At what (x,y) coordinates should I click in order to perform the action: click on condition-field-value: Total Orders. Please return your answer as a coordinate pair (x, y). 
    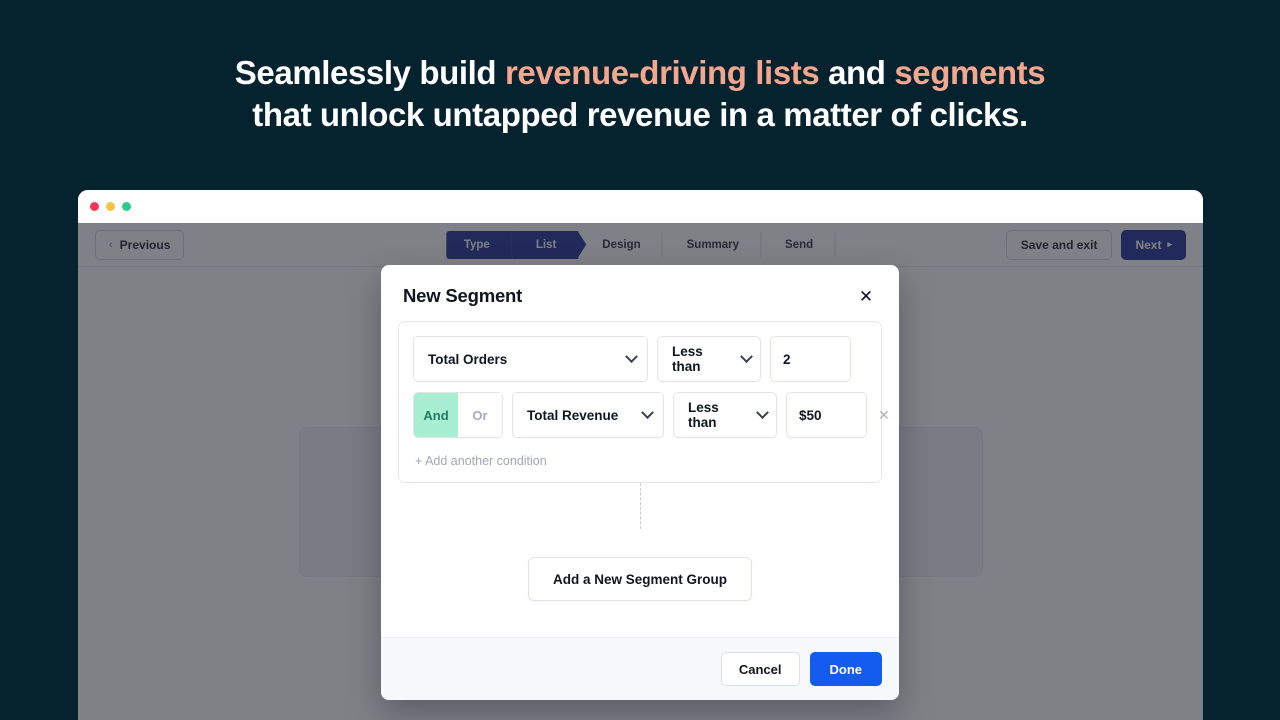
    Looking at the image, I should click on (468, 359).